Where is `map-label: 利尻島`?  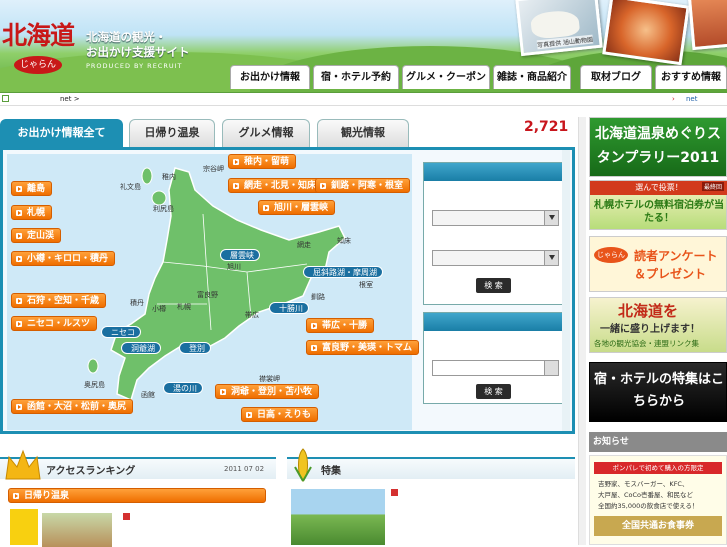 map-label: 利尻島 is located at coordinates (163, 209).